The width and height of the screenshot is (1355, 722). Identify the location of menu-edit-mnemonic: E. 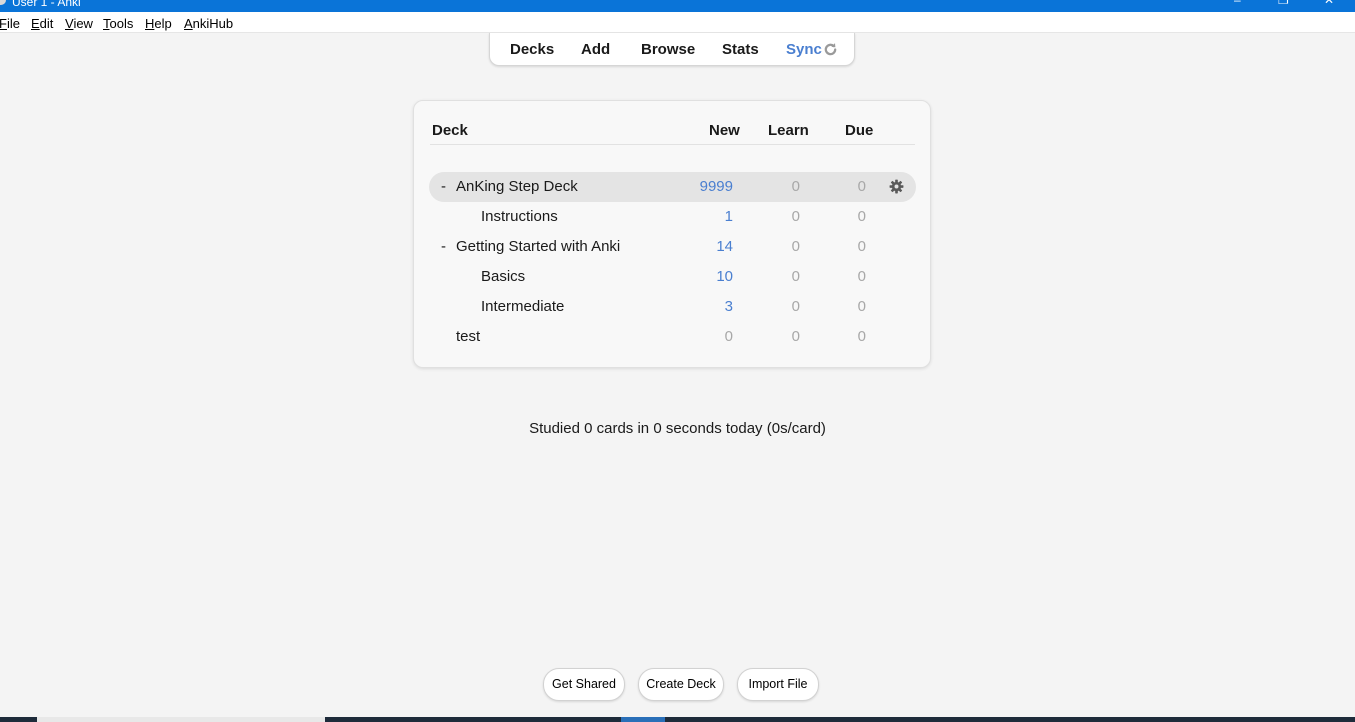
(35, 23).